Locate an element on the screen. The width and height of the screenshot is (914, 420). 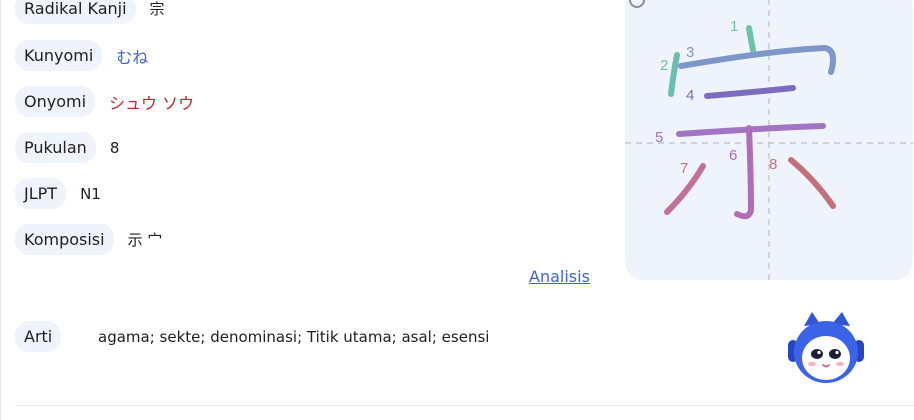
detail-row-onyomi: Onyomi シュウ ソウ is located at coordinates (104, 101).